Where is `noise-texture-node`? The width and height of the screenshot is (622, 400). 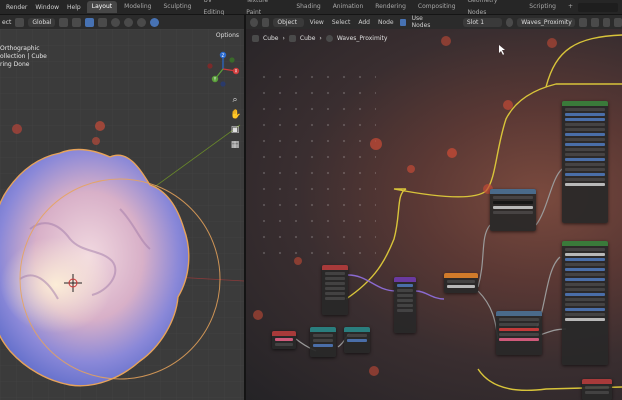
noise-texture-node is located at coordinates (461, 283).